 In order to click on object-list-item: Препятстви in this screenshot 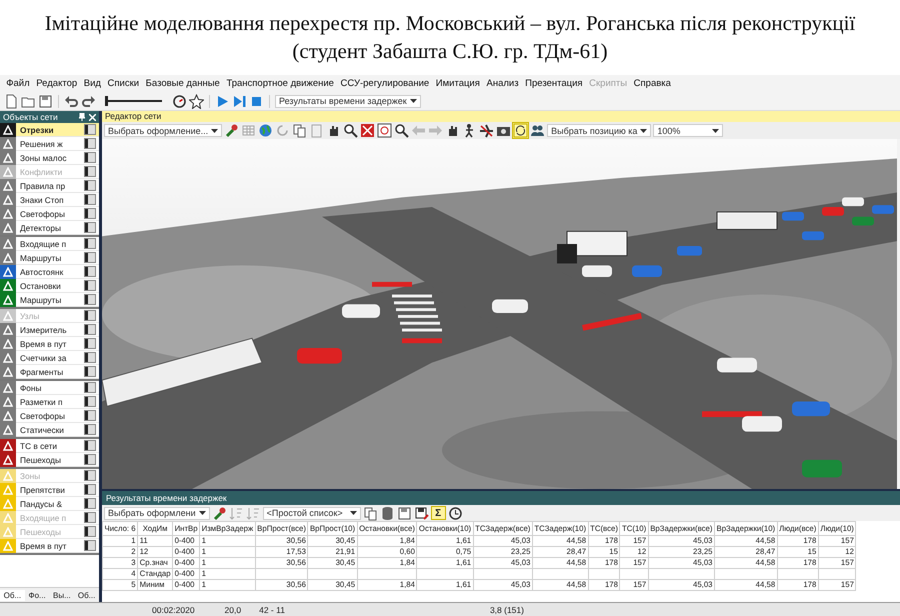, I will do `click(49, 490)`.